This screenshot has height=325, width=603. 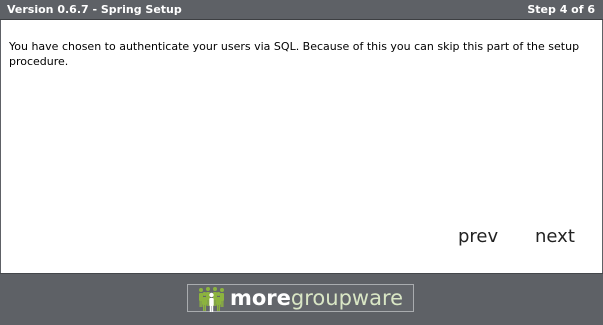 I want to click on version-title: Version 0.6.7 - Spring Setup, so click(x=94, y=9).